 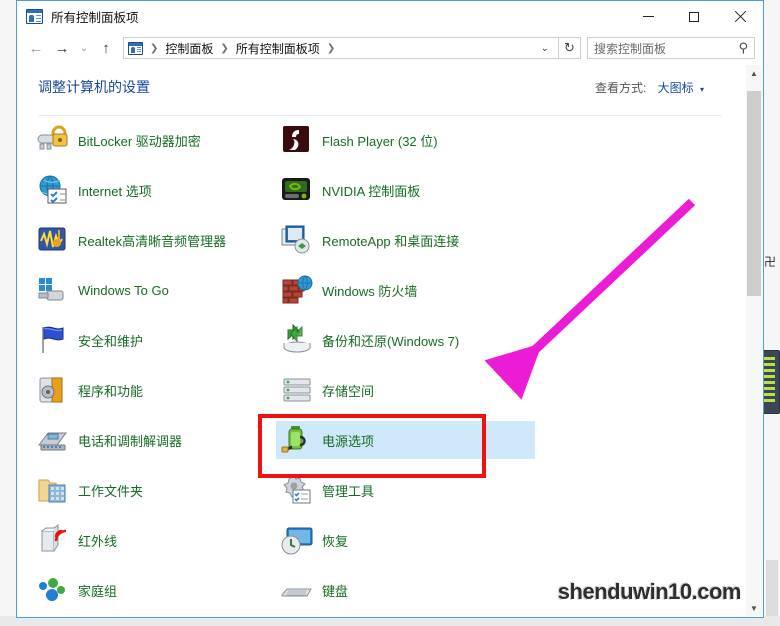 I want to click on window-controls, so click(x=694, y=16).